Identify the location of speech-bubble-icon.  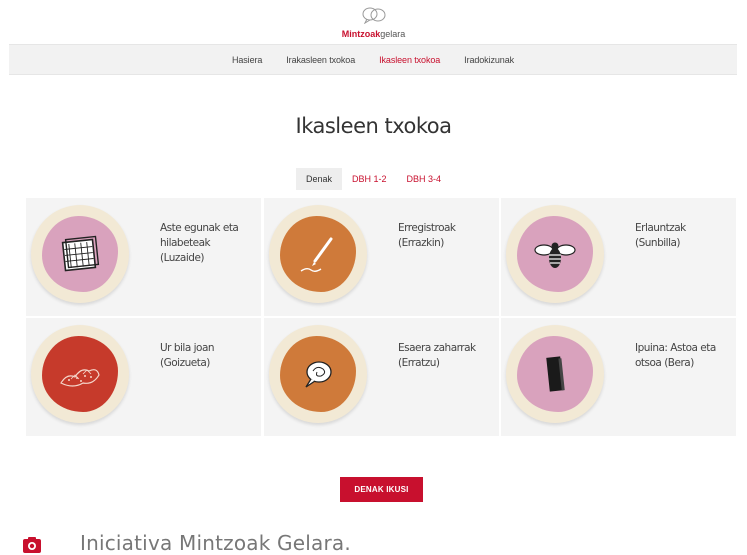
(318, 374).